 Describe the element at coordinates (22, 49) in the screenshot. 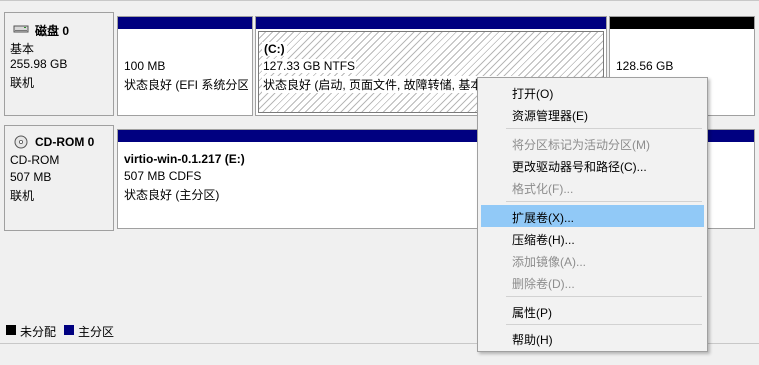

I see `disk-0-type: 基本` at that location.